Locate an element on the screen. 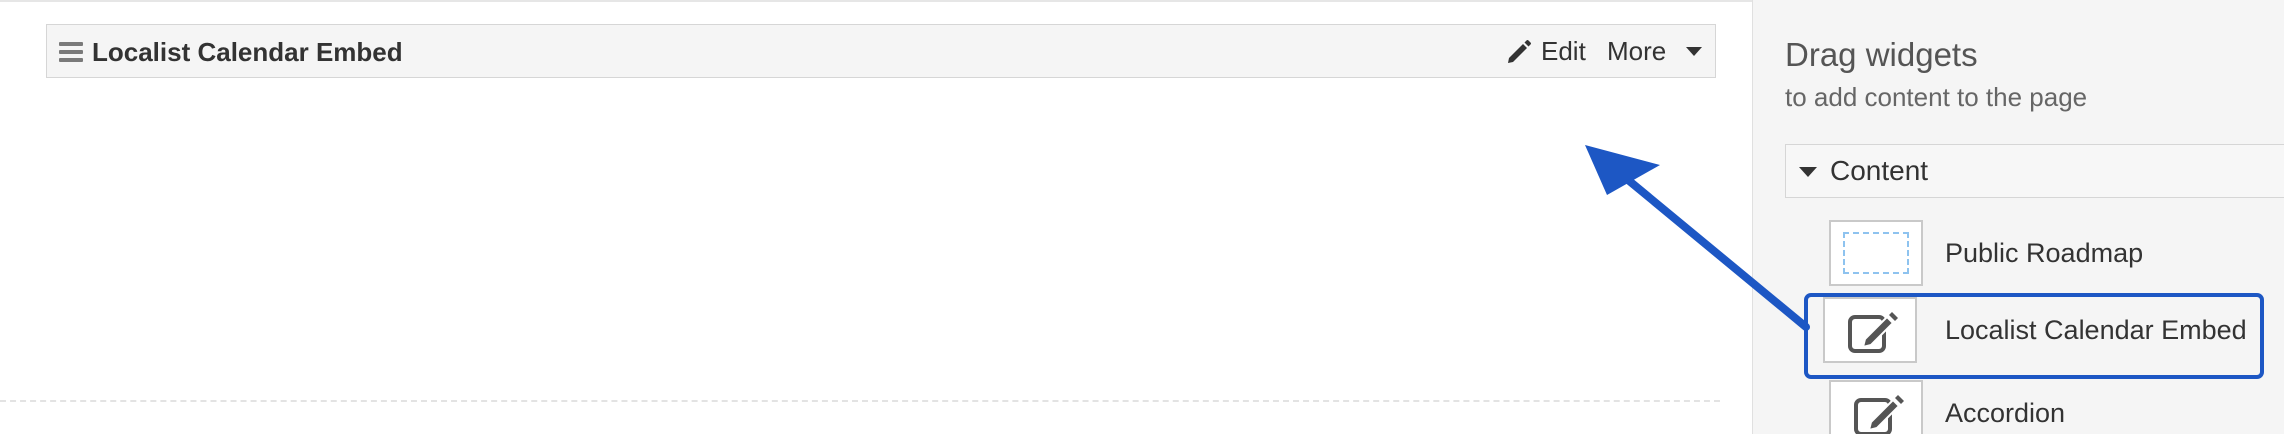 This screenshot has width=2284, height=434. widget-label: Accordion is located at coordinates (2005, 413).